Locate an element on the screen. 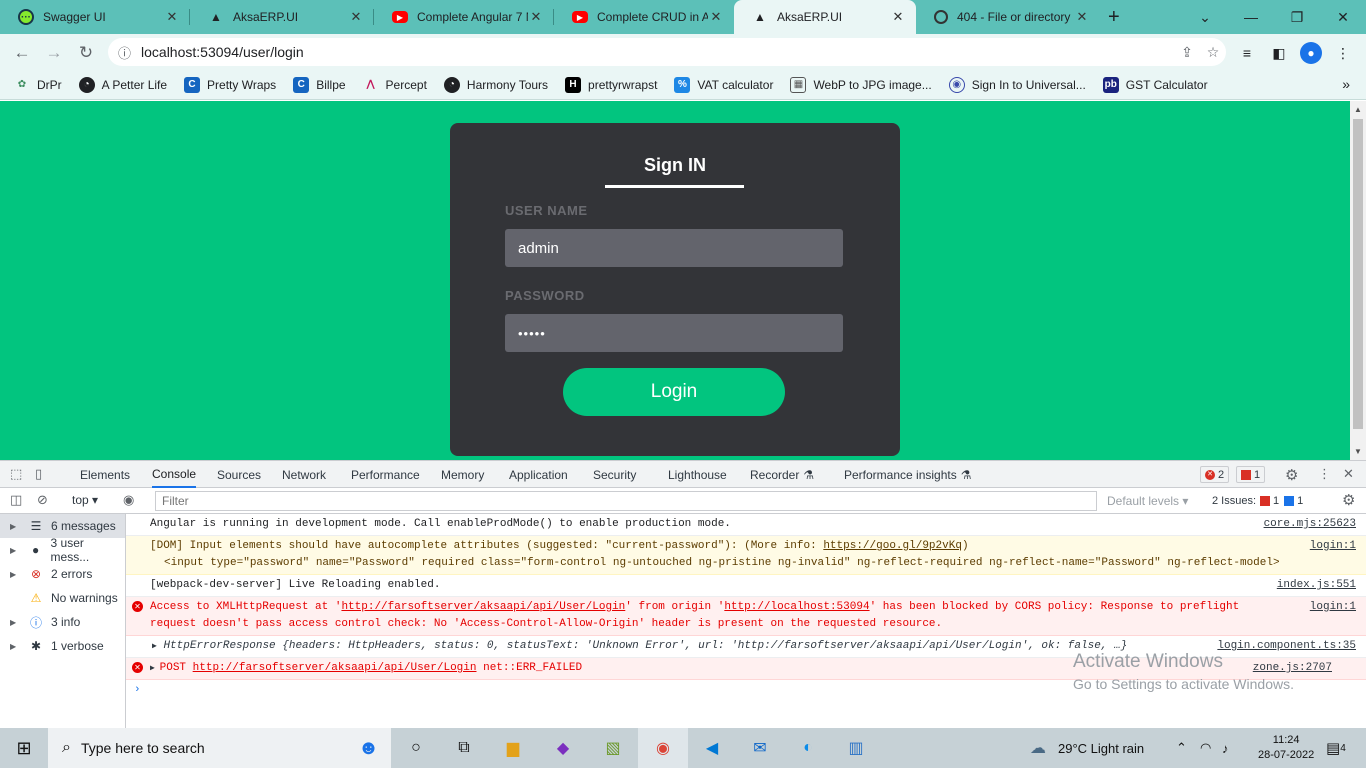 This screenshot has width=1366, height=768. cortana-icon: ○ is located at coordinates (416, 748).